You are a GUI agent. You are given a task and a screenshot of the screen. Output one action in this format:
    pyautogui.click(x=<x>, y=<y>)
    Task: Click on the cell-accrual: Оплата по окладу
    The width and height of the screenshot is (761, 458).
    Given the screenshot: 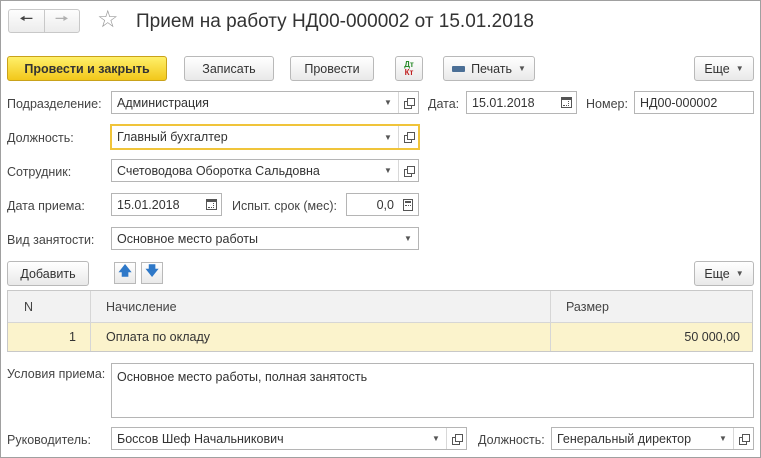 What is the action you would take?
    pyautogui.click(x=158, y=337)
    